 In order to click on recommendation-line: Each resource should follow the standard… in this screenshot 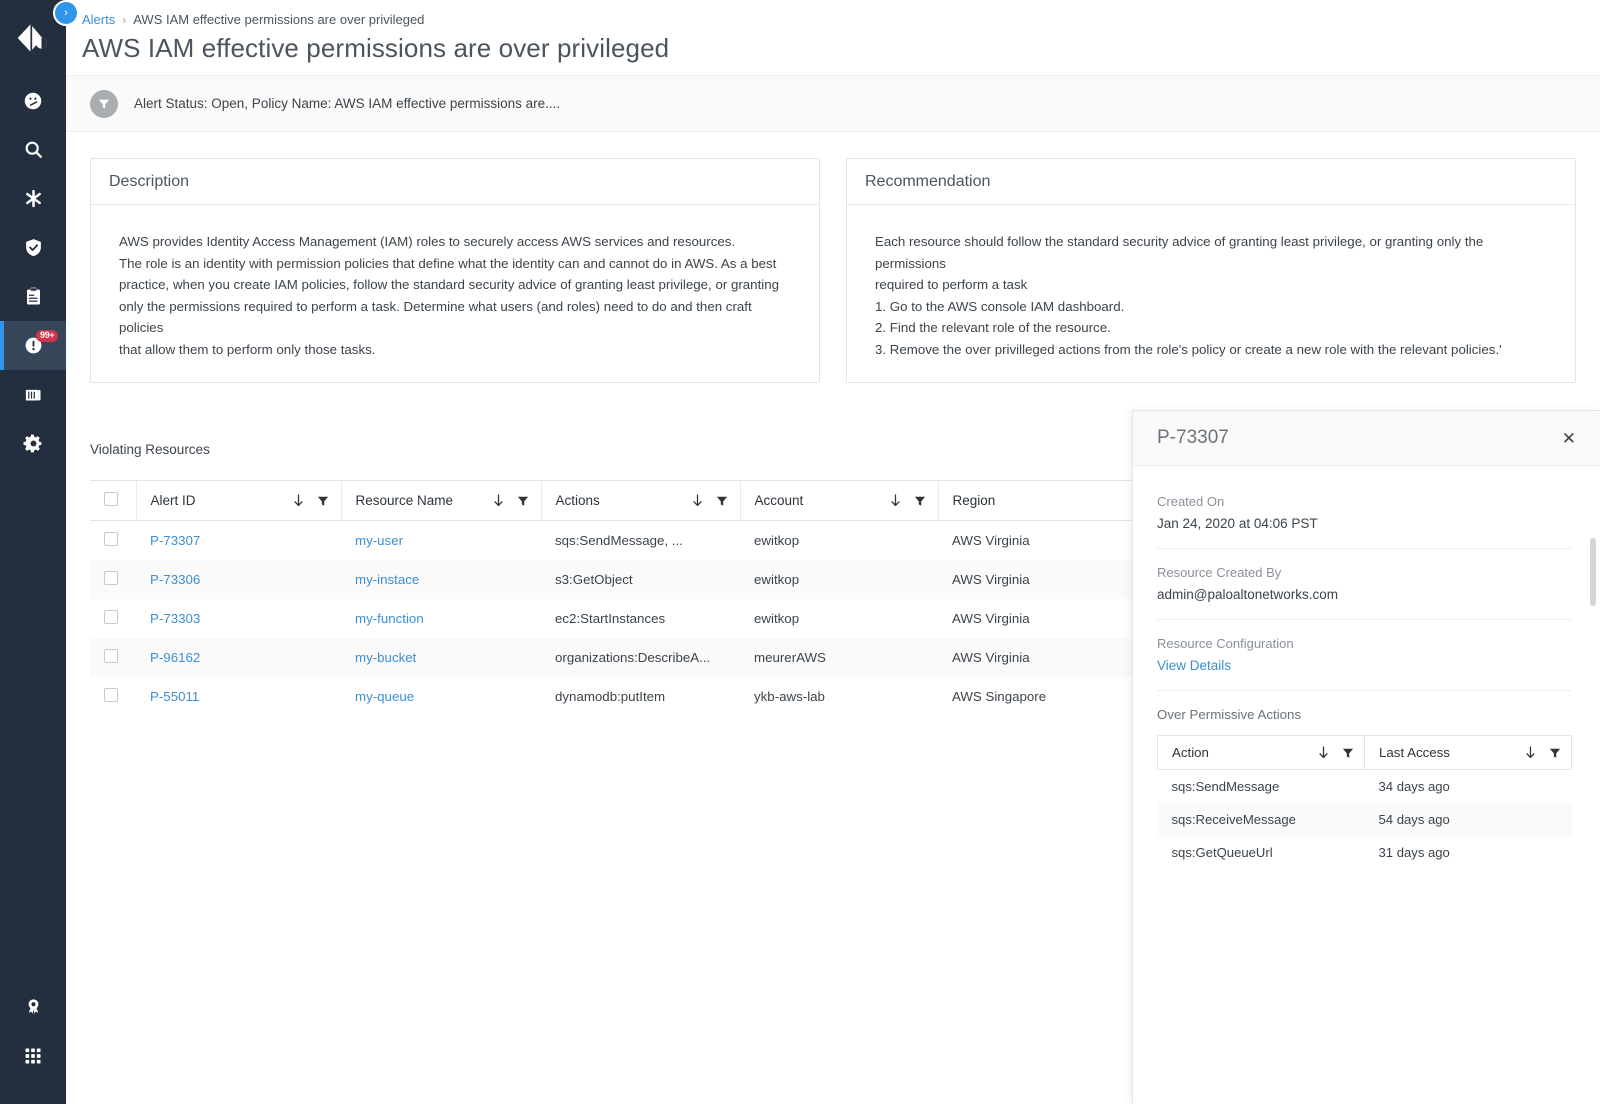, I will do `click(1179, 252)`.